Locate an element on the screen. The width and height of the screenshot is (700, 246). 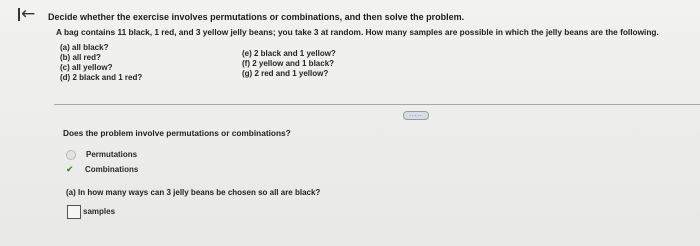
part-item-b: (b) all red? is located at coordinates (80, 57).